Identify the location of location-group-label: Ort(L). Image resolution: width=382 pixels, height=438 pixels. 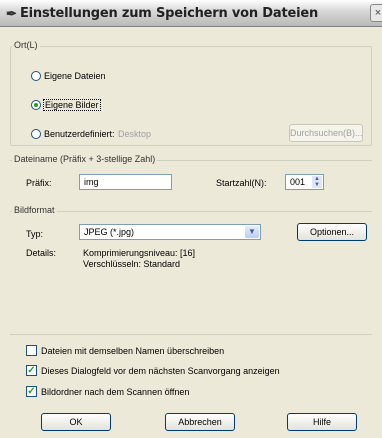
(26, 45).